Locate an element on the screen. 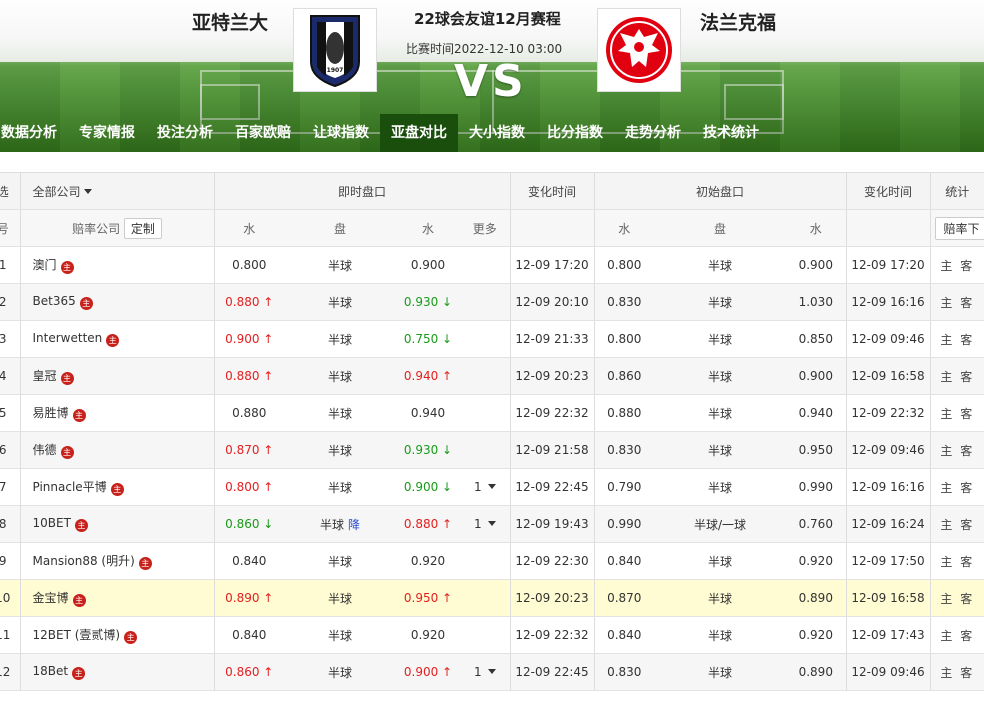 The height and width of the screenshot is (702, 984). company-header: 赔率公司 定制 is located at coordinates (117, 228).